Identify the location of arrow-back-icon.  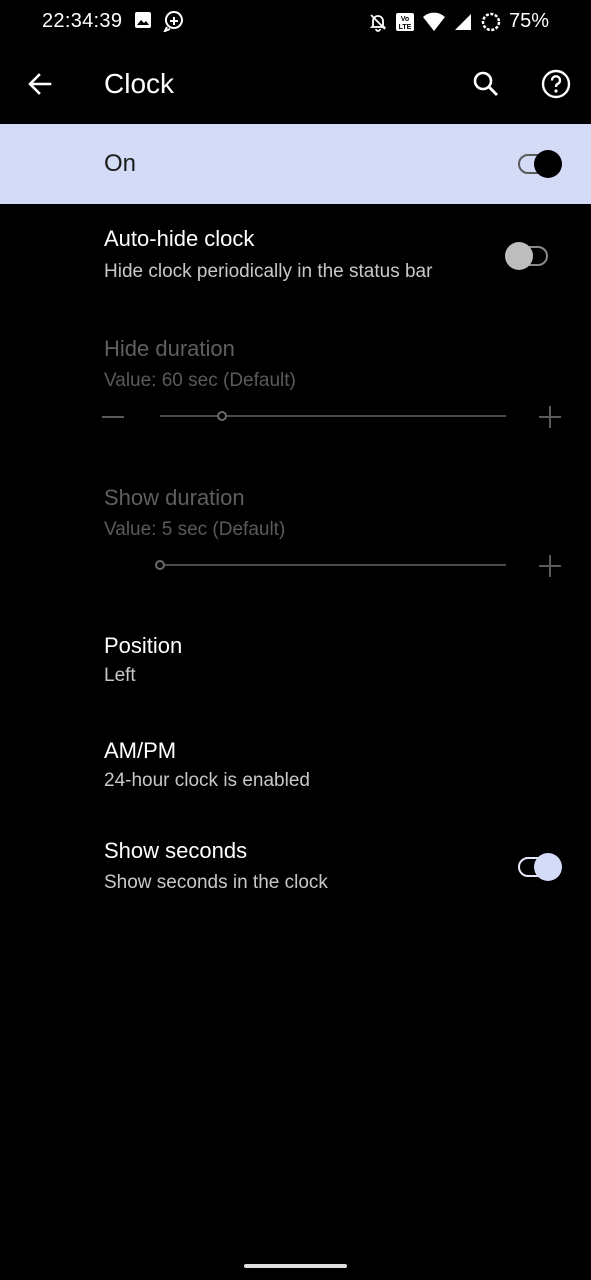
(40, 84).